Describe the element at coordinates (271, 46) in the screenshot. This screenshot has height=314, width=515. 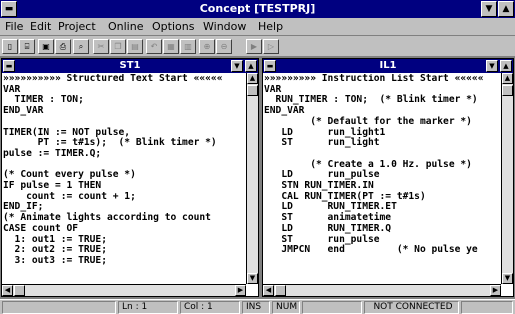
I see `step-icon: ▷` at that location.